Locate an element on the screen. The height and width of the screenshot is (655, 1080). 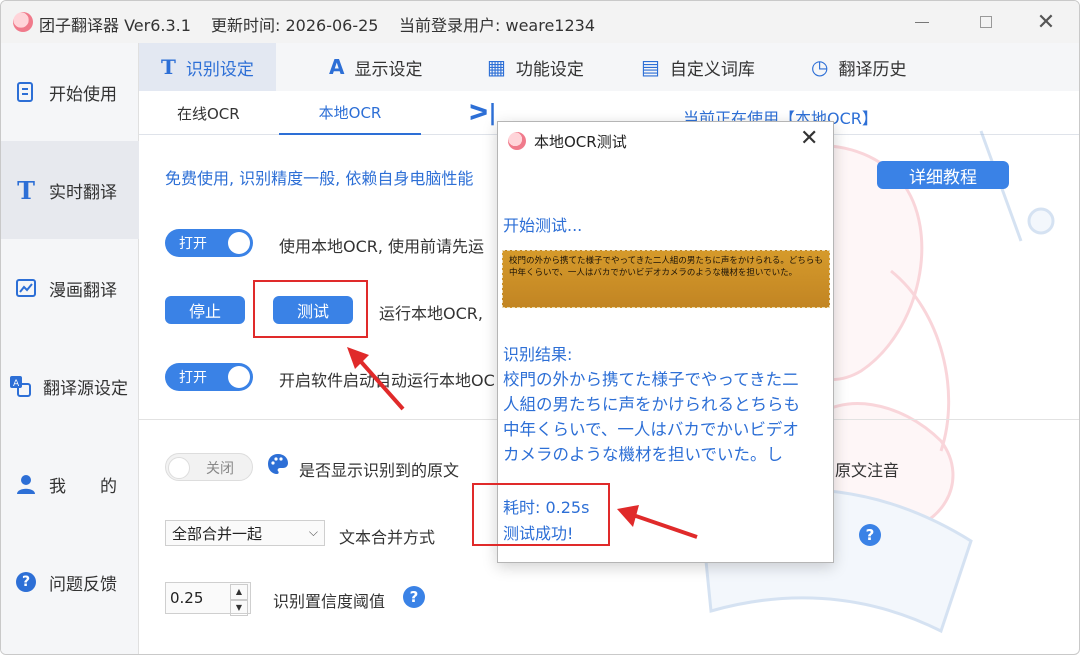
toggle-label: 关闭 is located at coordinates (220, 469).